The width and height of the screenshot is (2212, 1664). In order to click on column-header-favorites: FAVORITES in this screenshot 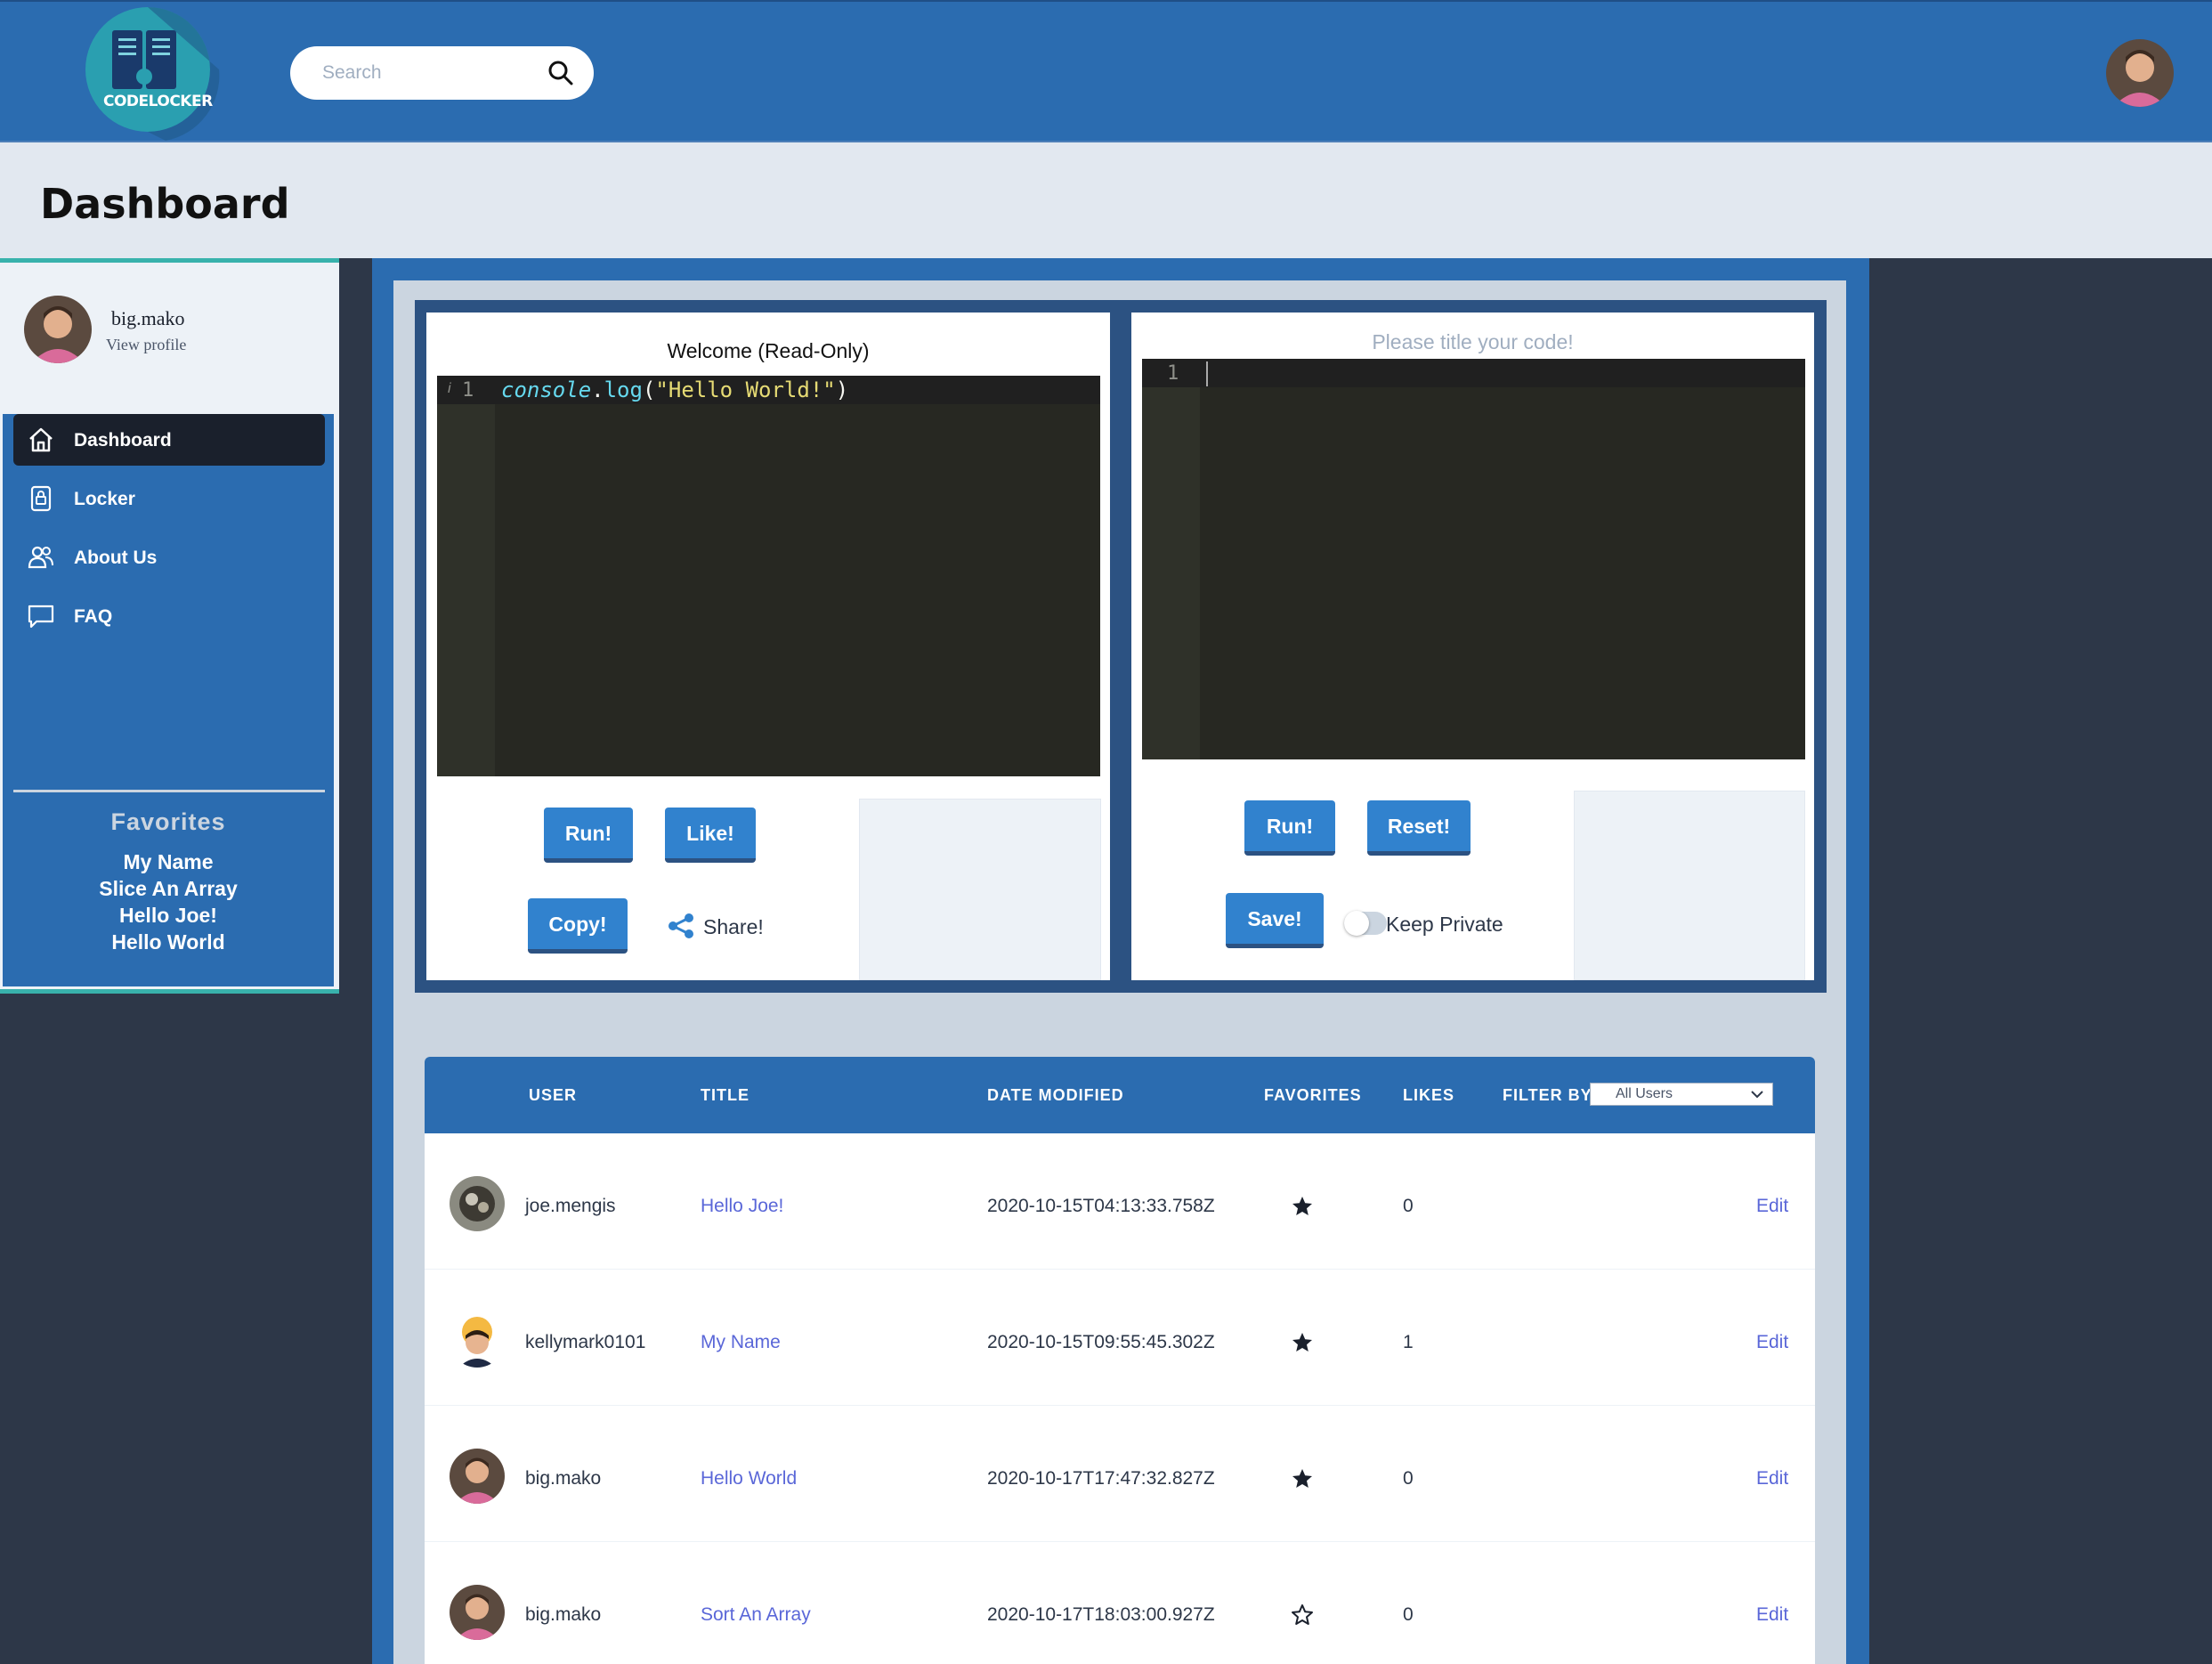, I will do `click(1313, 1095)`.